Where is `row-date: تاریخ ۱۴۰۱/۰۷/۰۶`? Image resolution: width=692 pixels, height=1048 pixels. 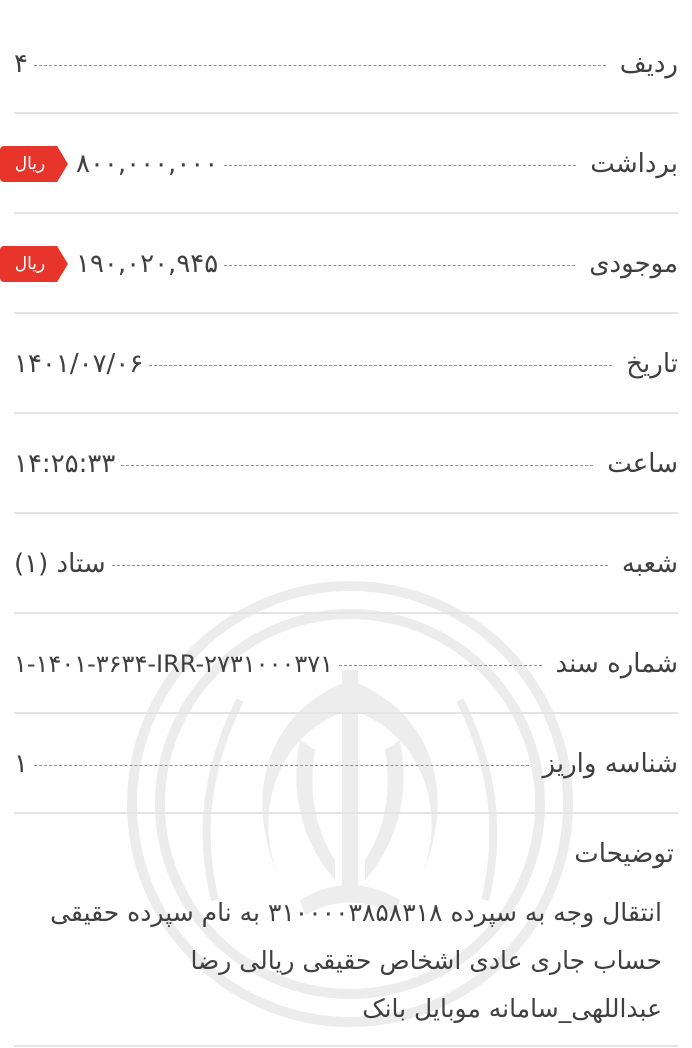 row-date: تاریخ ۱۴۰۱/۰۷/۰۶ is located at coordinates (346, 364).